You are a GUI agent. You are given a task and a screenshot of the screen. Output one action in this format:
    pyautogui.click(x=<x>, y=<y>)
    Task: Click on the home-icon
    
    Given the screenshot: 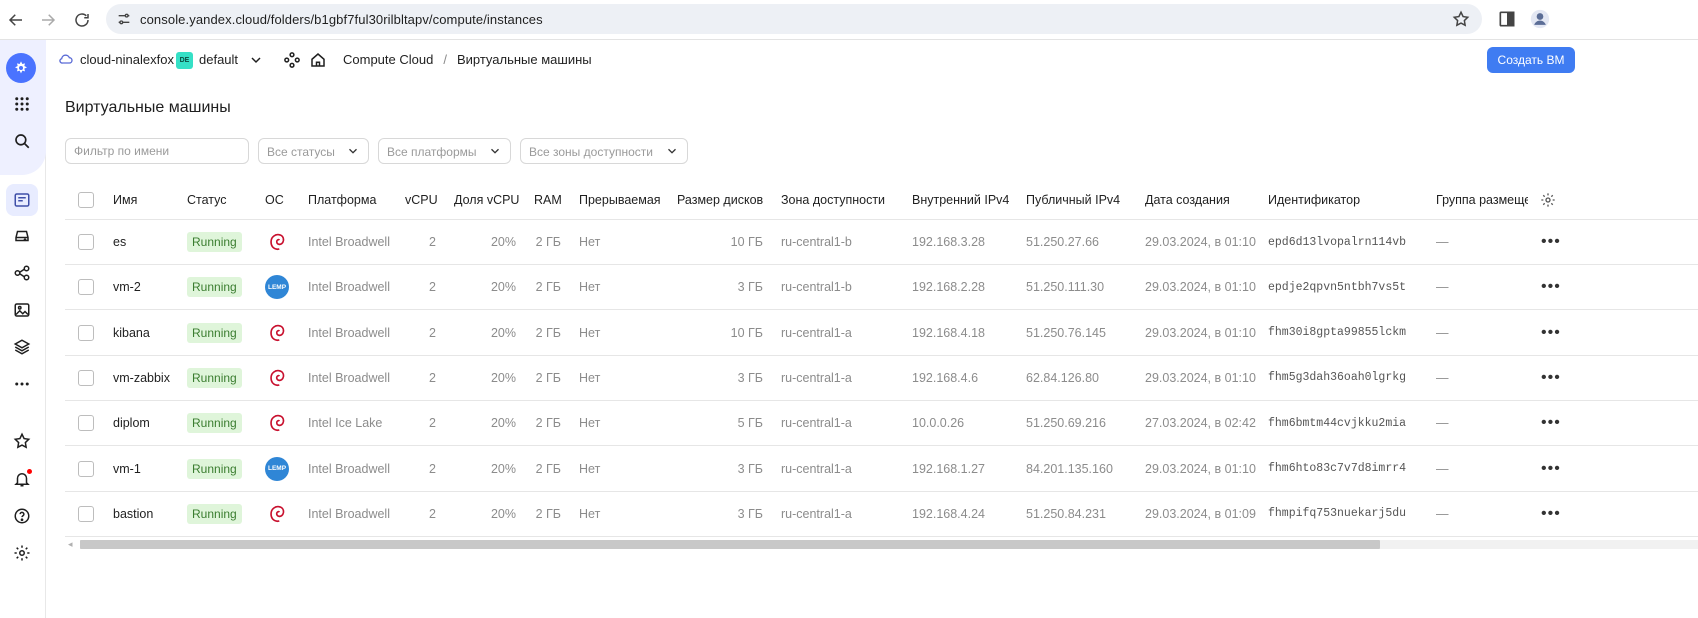 What is the action you would take?
    pyautogui.click(x=318, y=60)
    